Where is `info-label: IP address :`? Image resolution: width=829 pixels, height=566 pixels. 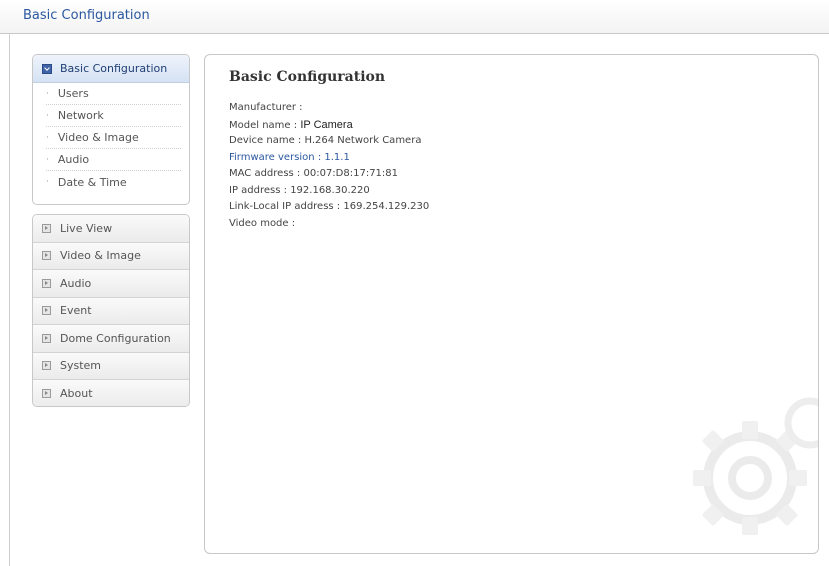
info-label: IP address : is located at coordinates (258, 190).